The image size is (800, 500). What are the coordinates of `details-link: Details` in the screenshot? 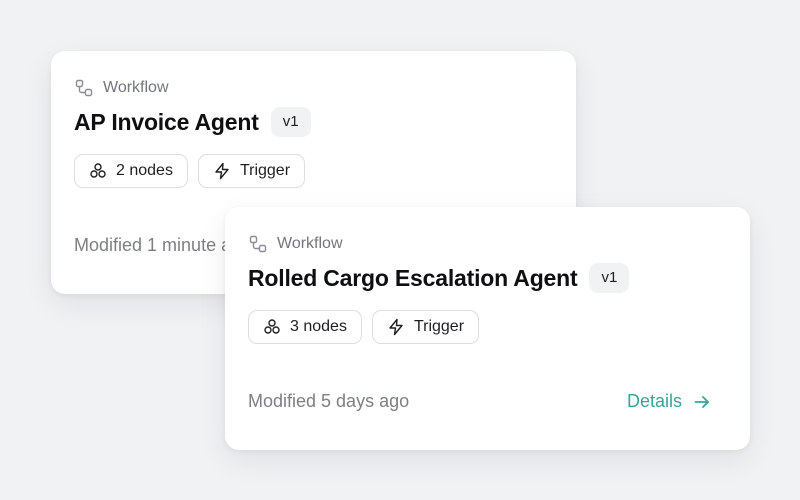 It's located at (669, 401).